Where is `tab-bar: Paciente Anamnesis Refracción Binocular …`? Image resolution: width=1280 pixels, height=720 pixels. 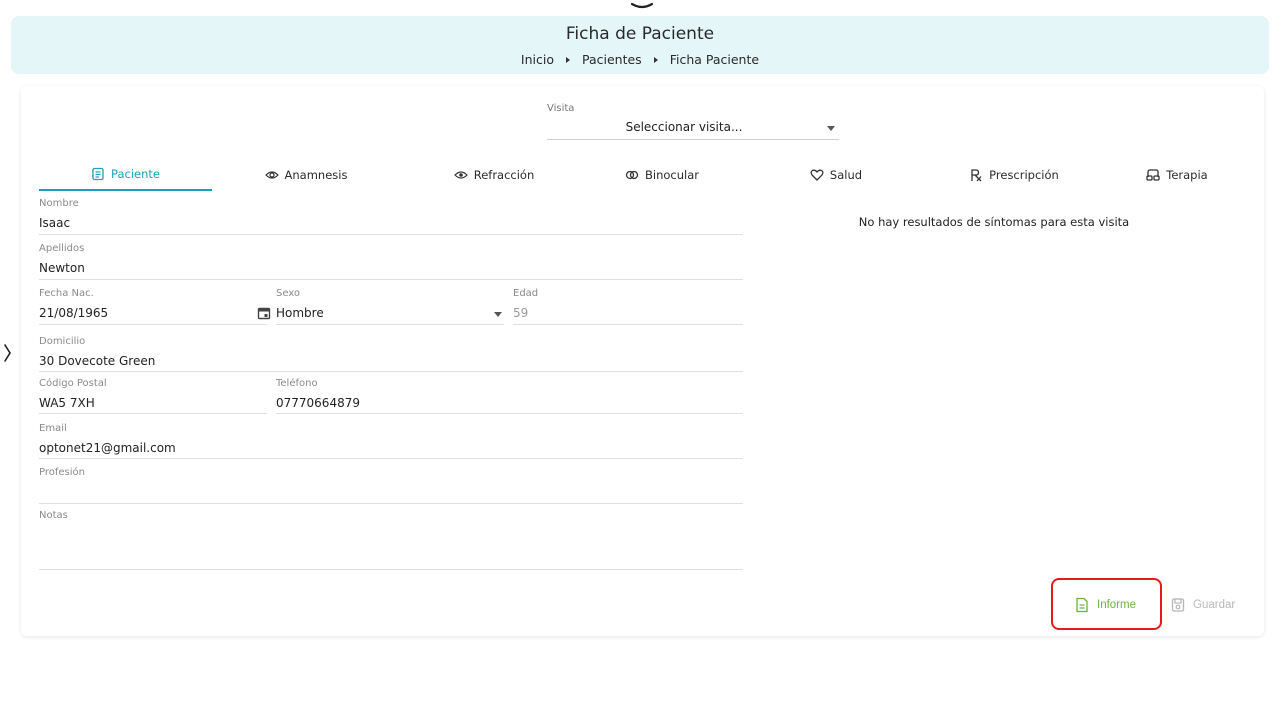 tab-bar: Paciente Anamnesis Refracción Binocular … is located at coordinates (643, 174).